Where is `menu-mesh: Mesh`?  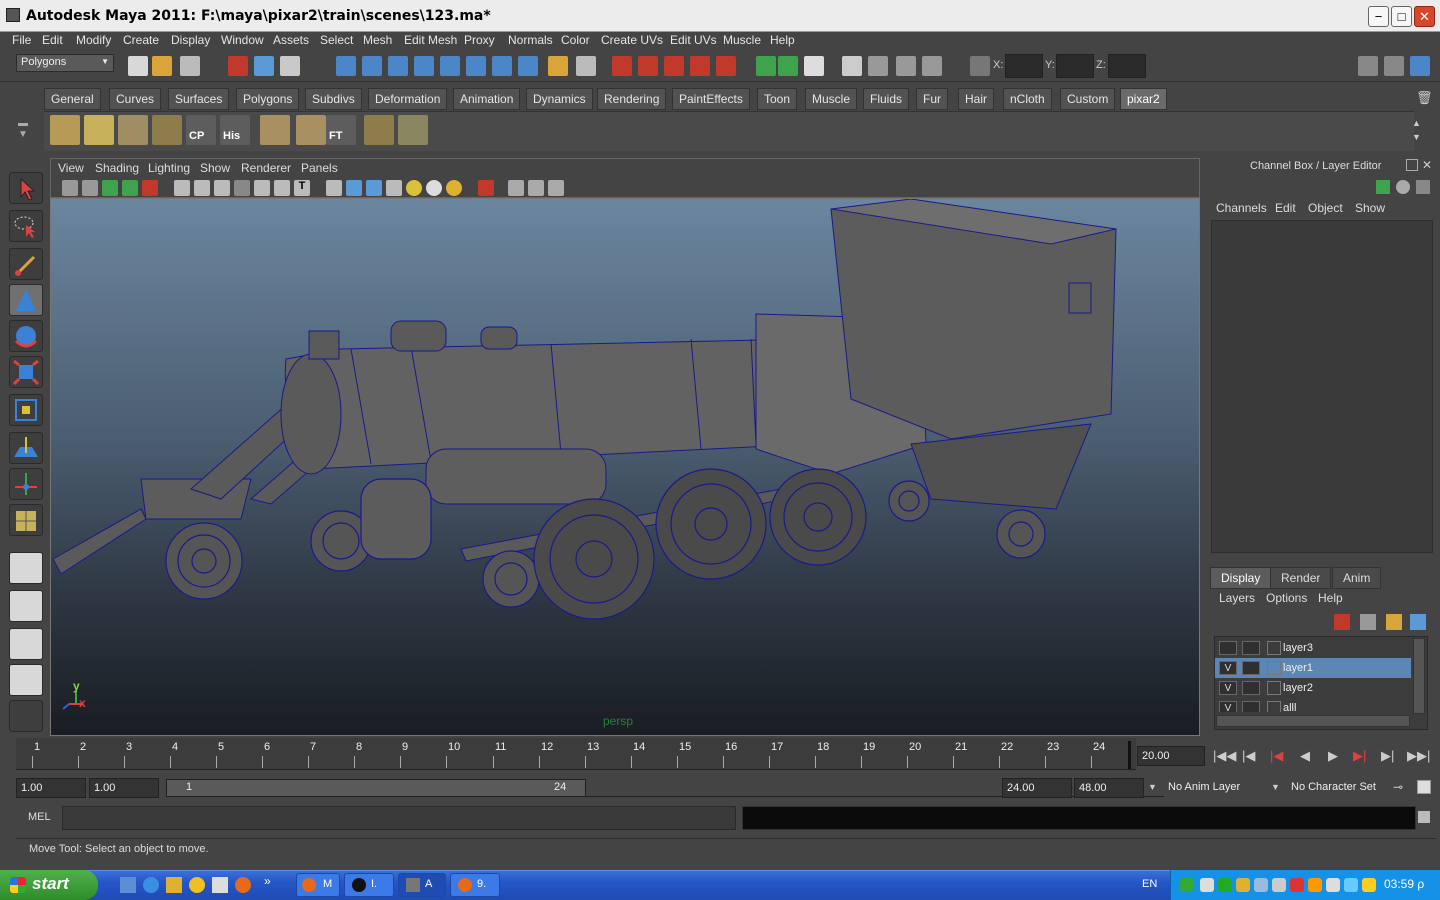
menu-mesh: Mesh is located at coordinates (377, 40).